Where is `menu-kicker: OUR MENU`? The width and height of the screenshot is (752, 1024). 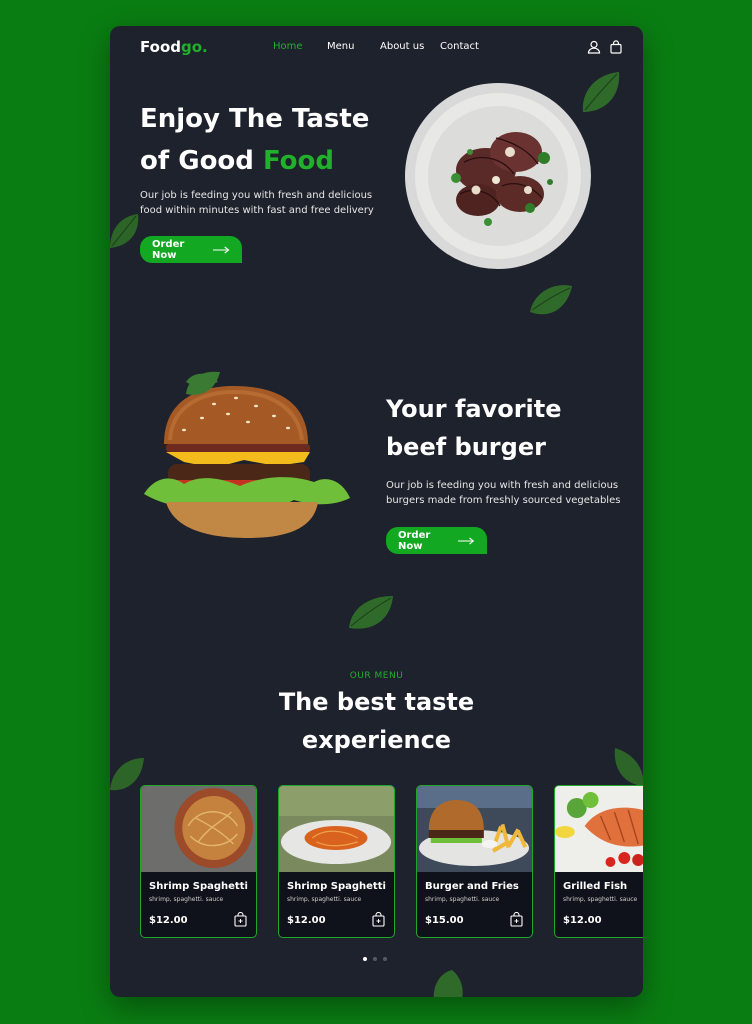 menu-kicker: OUR MENU is located at coordinates (376, 676).